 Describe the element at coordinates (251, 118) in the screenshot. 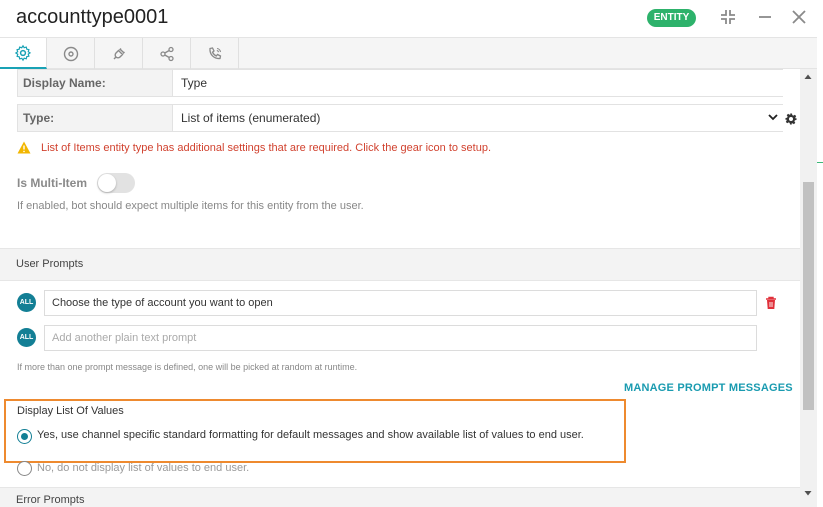

I see `type-select-value: List of items (enumerated)` at that location.